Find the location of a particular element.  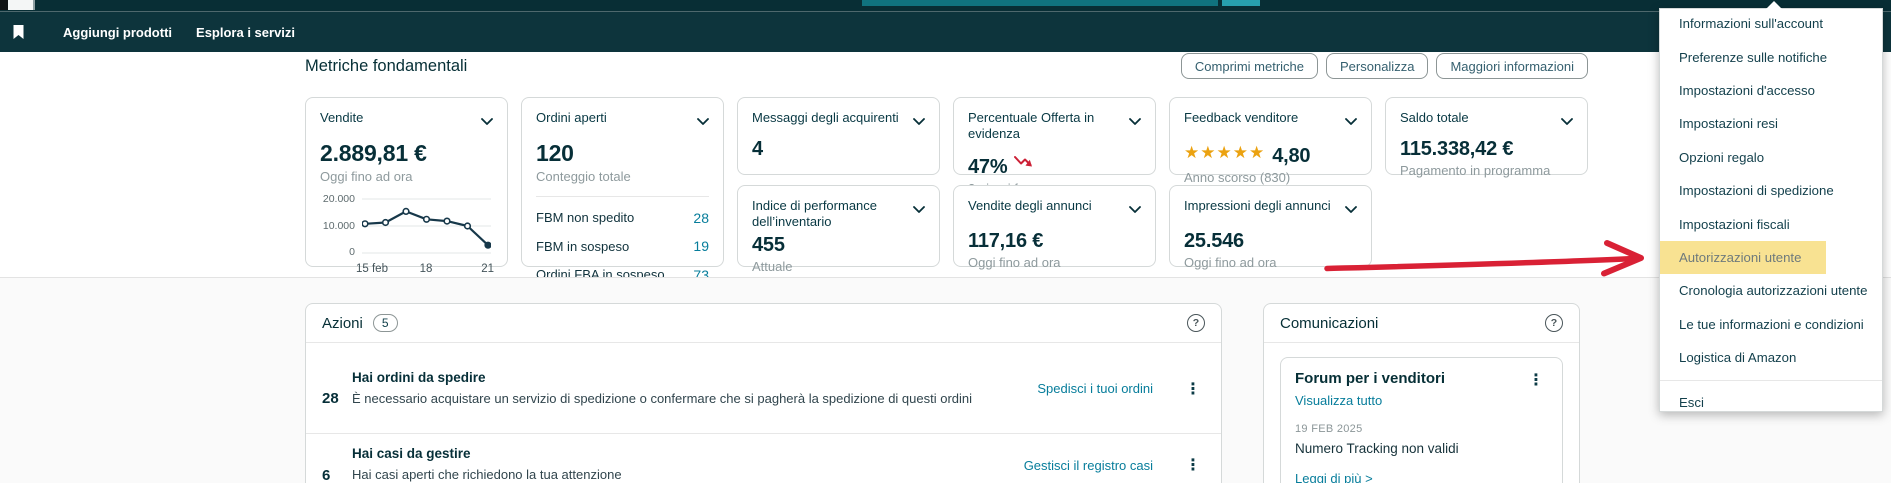

y-tick: 0 is located at coordinates (352, 252).